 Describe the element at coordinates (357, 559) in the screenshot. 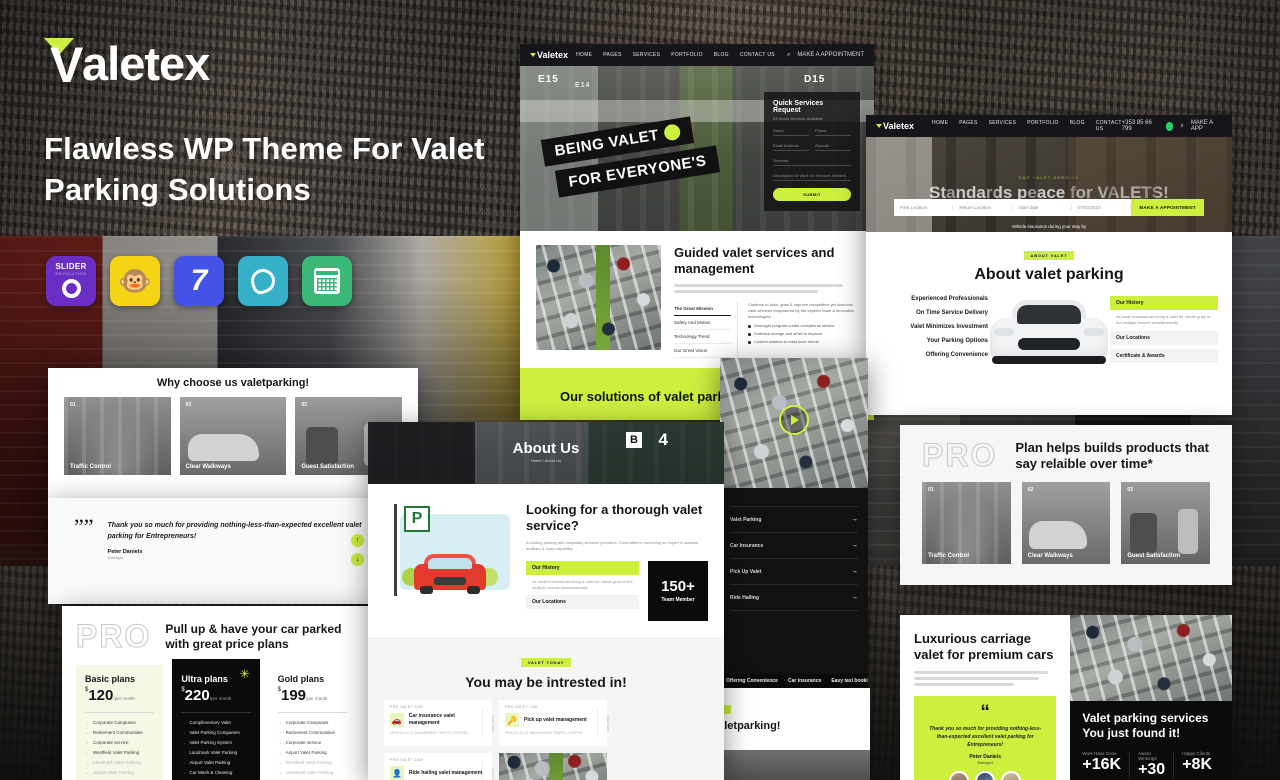

I see `next-arrow-icon: ↓` at that location.